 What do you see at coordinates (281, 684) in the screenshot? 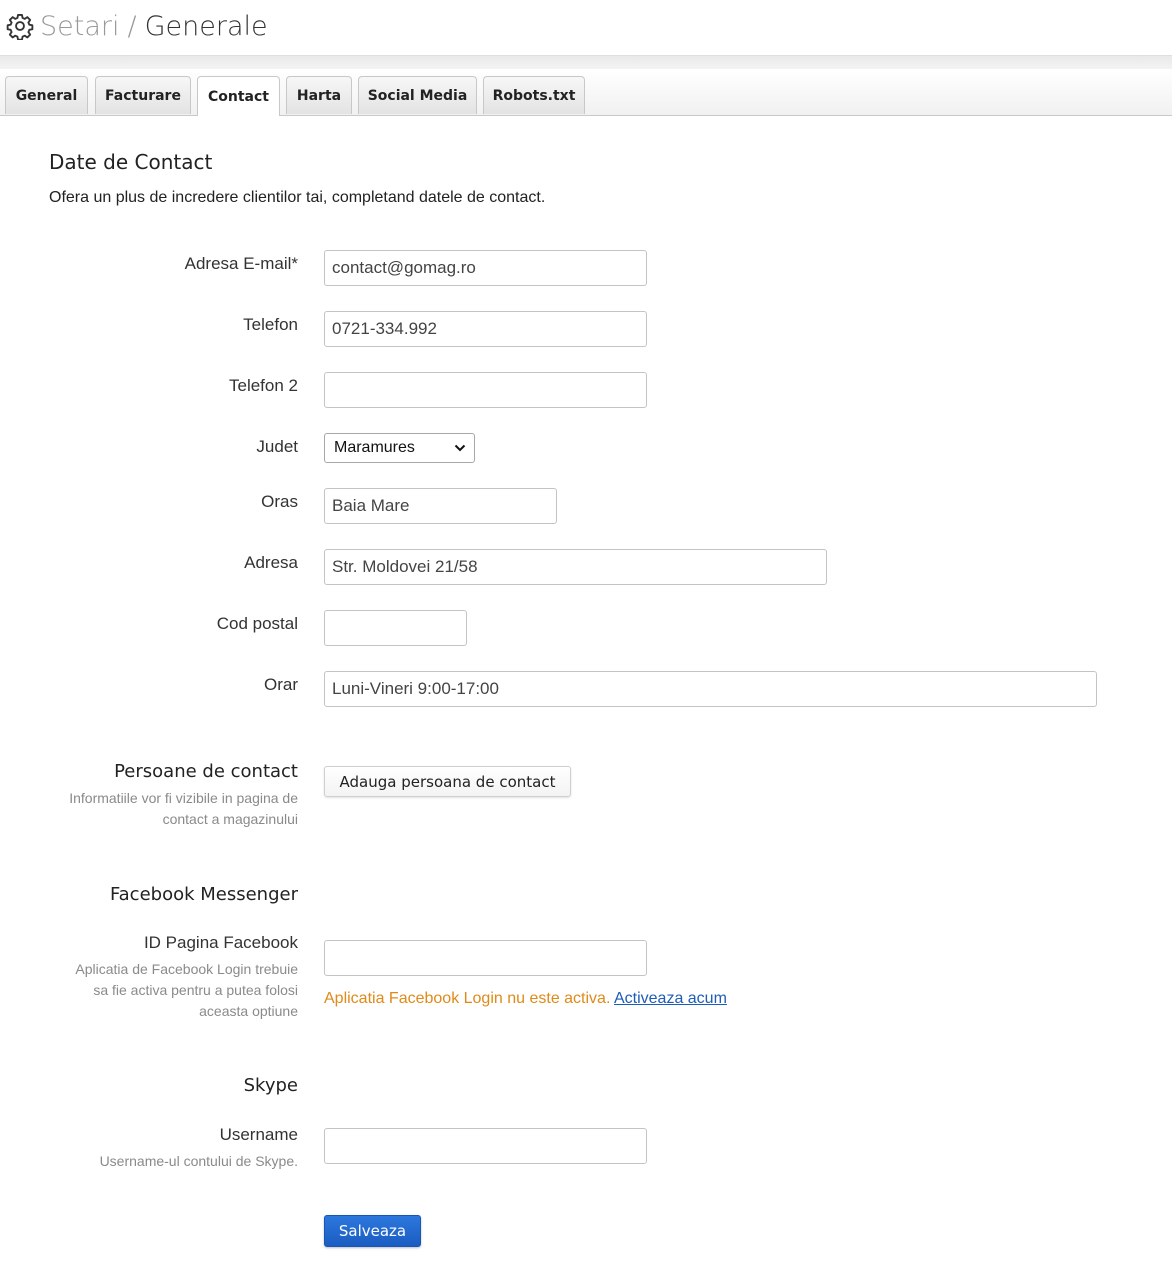
I see `schedule-label: Orar` at bounding box center [281, 684].